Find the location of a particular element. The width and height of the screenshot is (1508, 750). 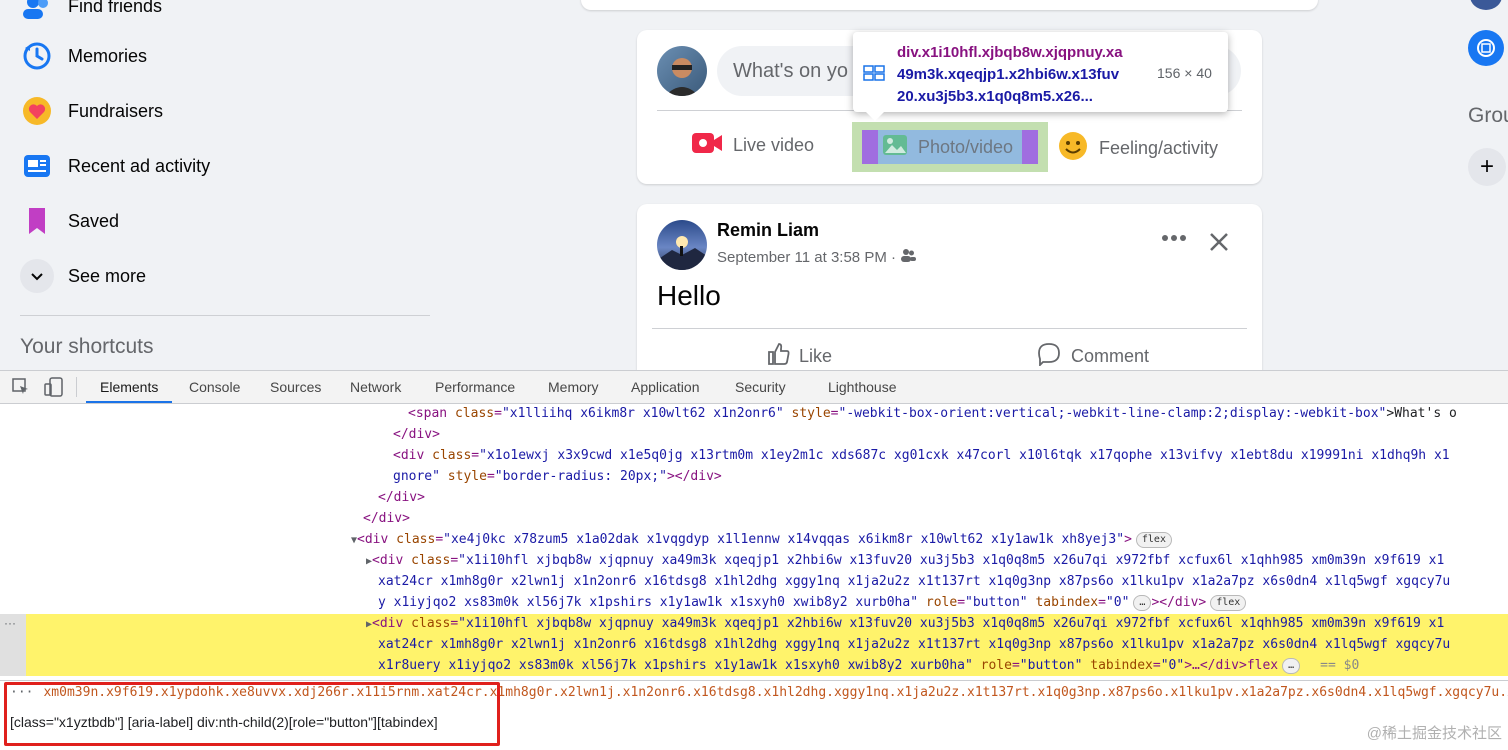

more-options-icon is located at coordinates (1174, 239).